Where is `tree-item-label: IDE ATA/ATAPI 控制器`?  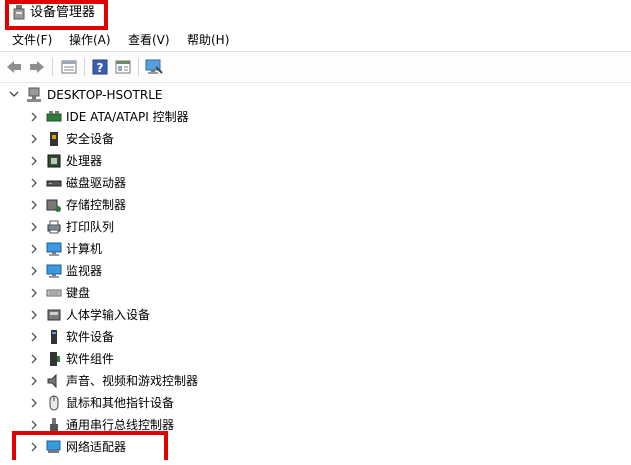 tree-item-label: IDE ATA/ATAPI 控制器 is located at coordinates (127, 117).